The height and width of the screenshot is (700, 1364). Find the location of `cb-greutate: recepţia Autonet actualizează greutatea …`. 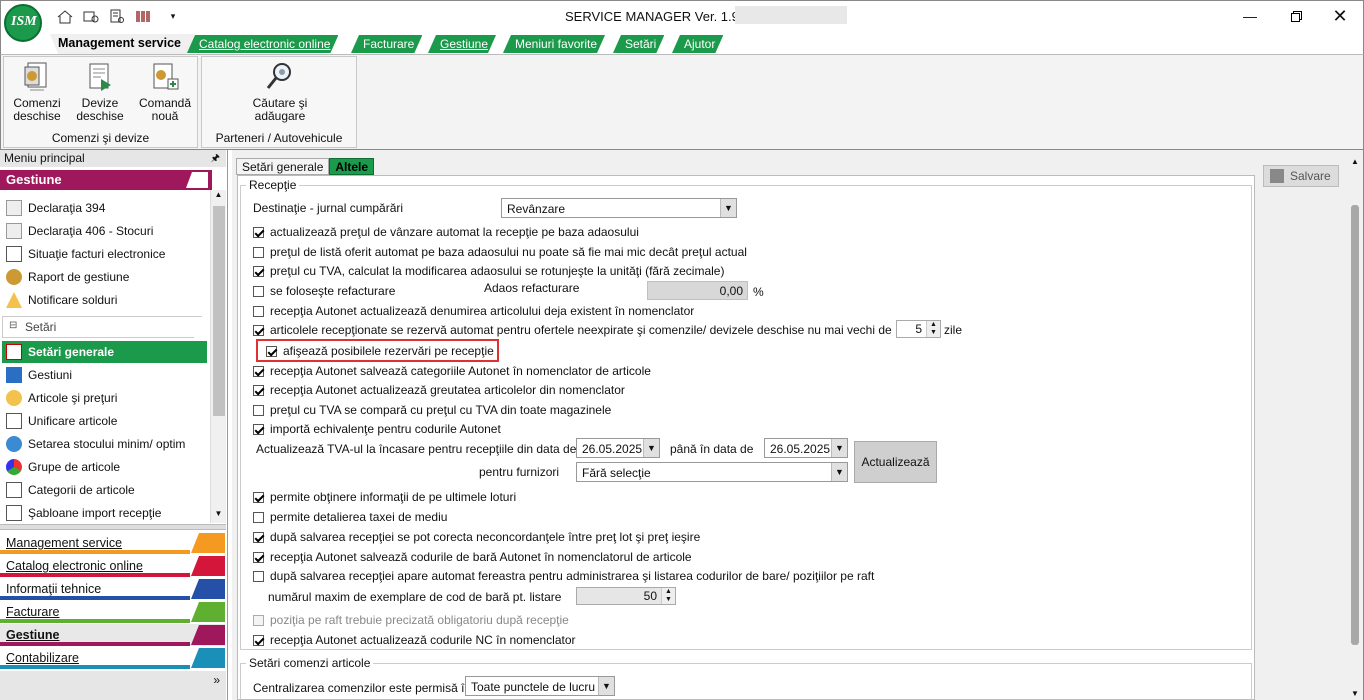

cb-greutate: recepţia Autonet actualizează greutatea … is located at coordinates (439, 390).